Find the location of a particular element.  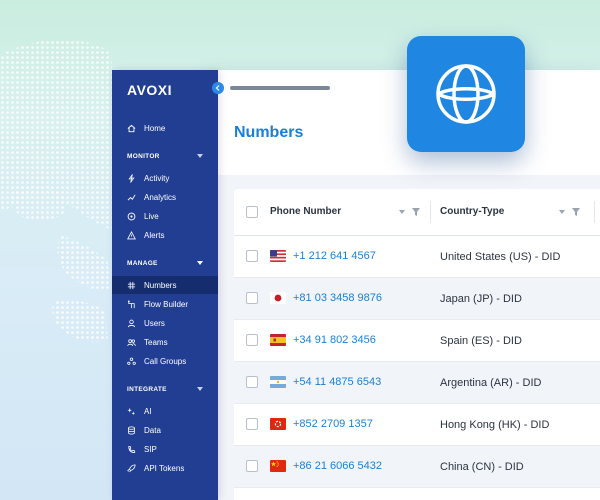

avoxi-logo: AVOXI is located at coordinates (149, 90).